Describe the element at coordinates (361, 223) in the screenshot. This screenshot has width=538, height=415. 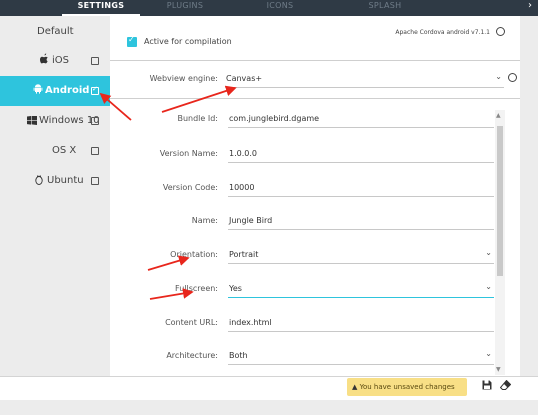
I see `name-input: Jungle Bird` at that location.